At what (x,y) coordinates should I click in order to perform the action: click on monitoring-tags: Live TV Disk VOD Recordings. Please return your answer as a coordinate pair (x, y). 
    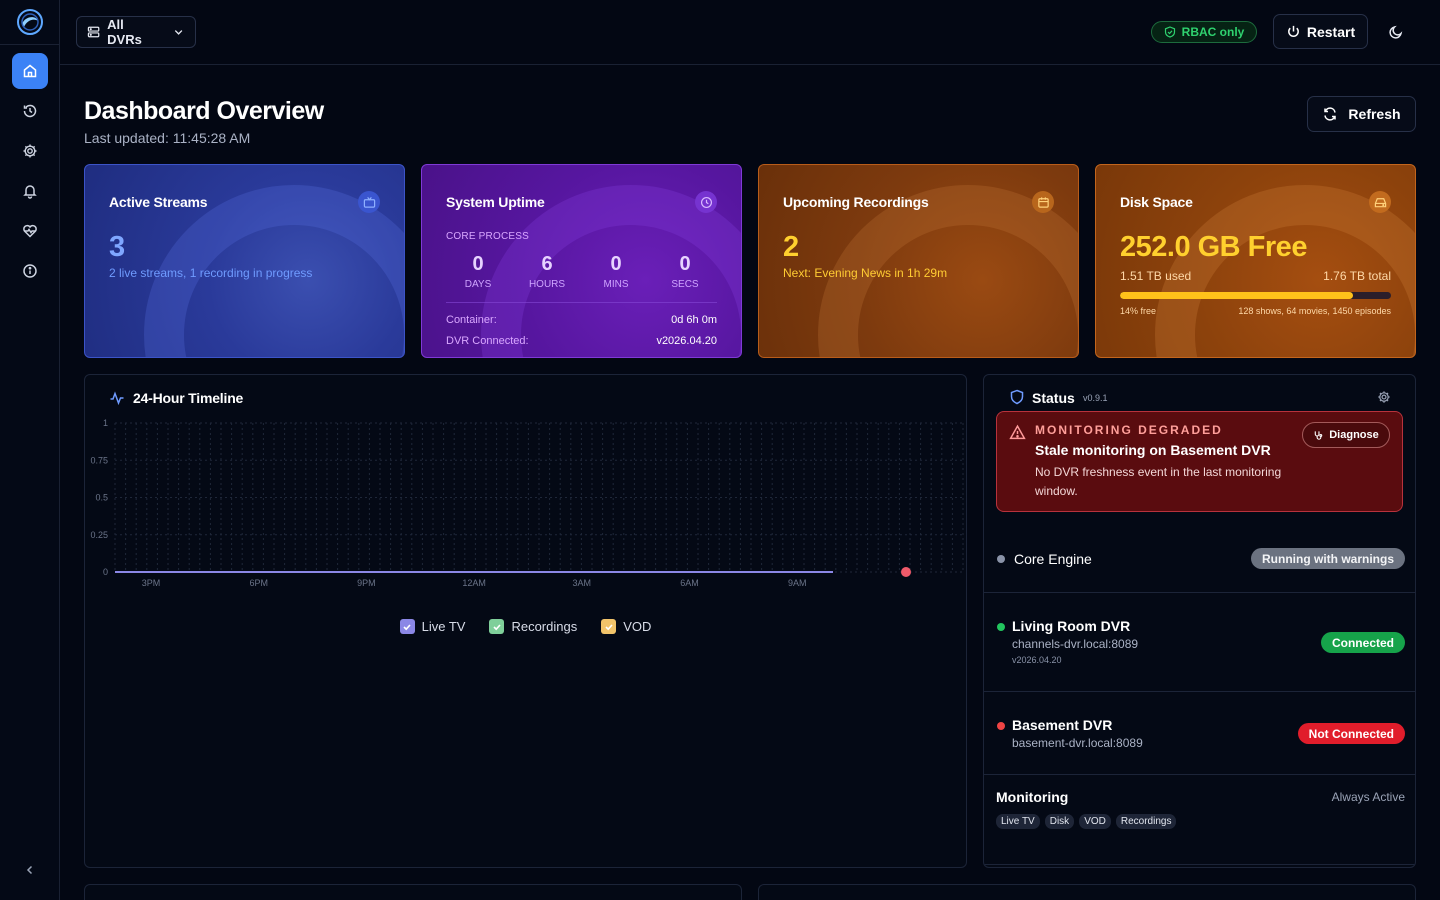
    Looking at the image, I should click on (1086, 821).